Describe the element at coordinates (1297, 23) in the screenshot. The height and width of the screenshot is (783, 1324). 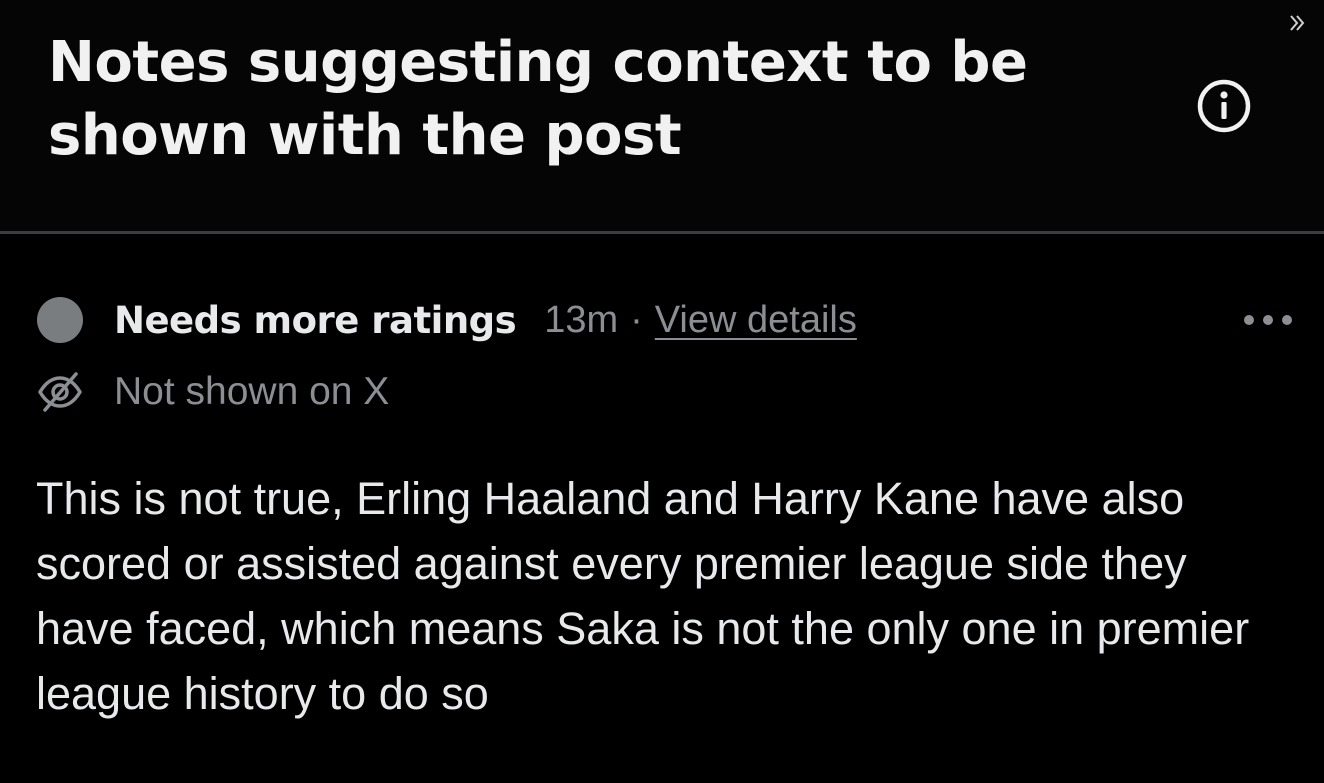
I see `double-chevron-right-icon` at that location.